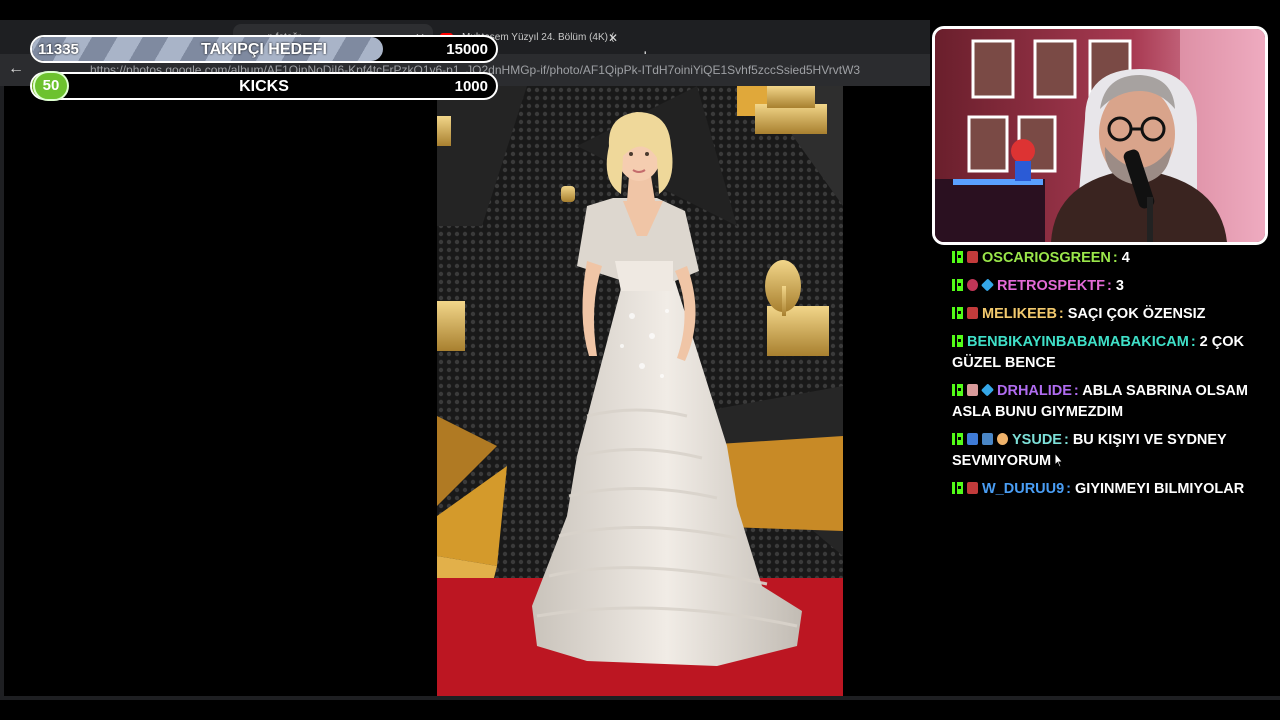 This screenshot has width=1280, height=720. I want to click on chat-message: OSCARIOSGREEN: 4, so click(1107, 258).